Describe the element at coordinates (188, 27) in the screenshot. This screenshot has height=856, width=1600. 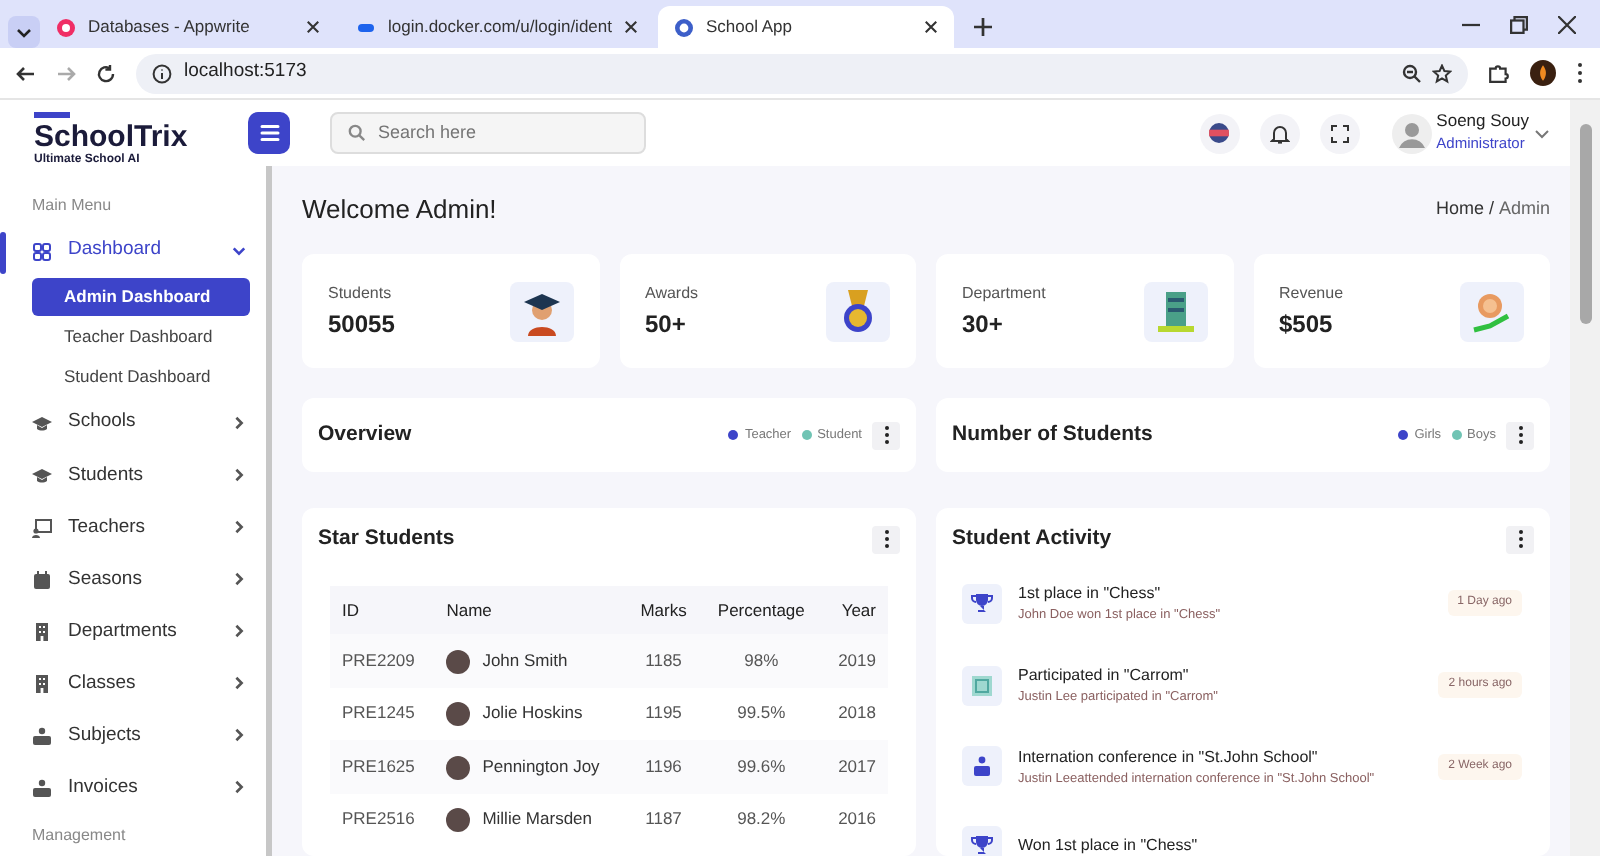
I see `browser-tab: Databases - Appwrite` at that location.